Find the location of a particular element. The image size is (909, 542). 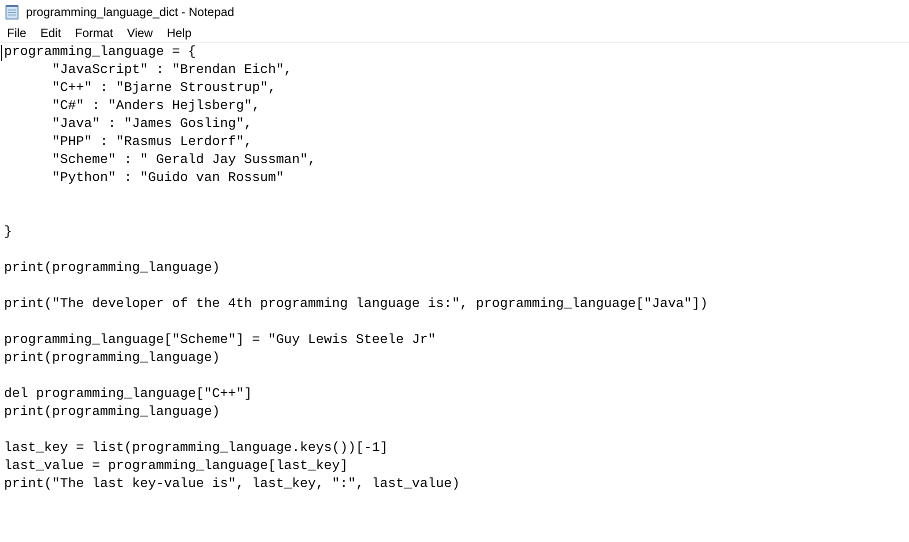

code-line: last_key = list(programming_language.keys())[-1] is located at coordinates (196, 449).